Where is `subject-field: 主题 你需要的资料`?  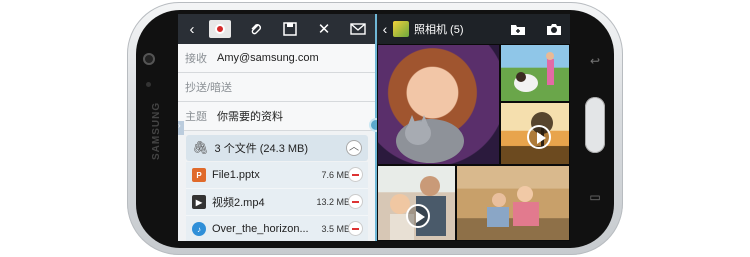
subject-field: 主题 你需要的资料 is located at coordinates (276, 116).